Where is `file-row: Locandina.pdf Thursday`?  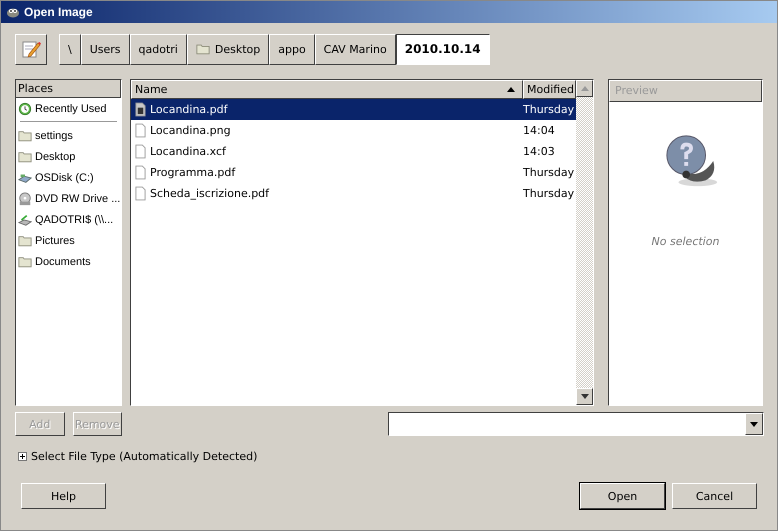 file-row: Locandina.pdf Thursday is located at coordinates (353, 109).